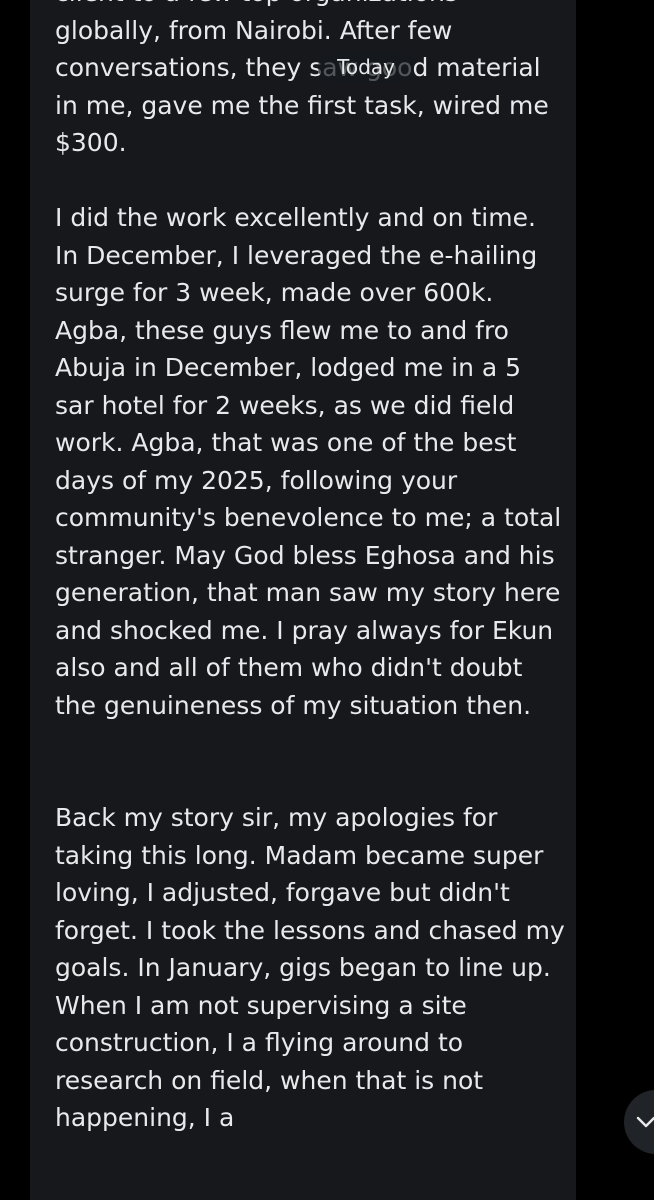 Image resolution: width=654 pixels, height=1200 pixels. I want to click on date-separator: Today, so click(366, 67).